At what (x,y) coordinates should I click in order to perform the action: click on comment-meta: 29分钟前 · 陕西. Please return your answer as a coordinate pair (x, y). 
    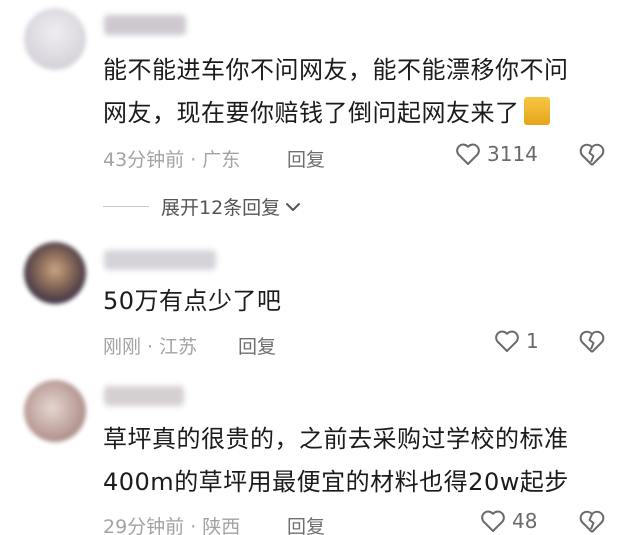
    Looking at the image, I should click on (171, 523).